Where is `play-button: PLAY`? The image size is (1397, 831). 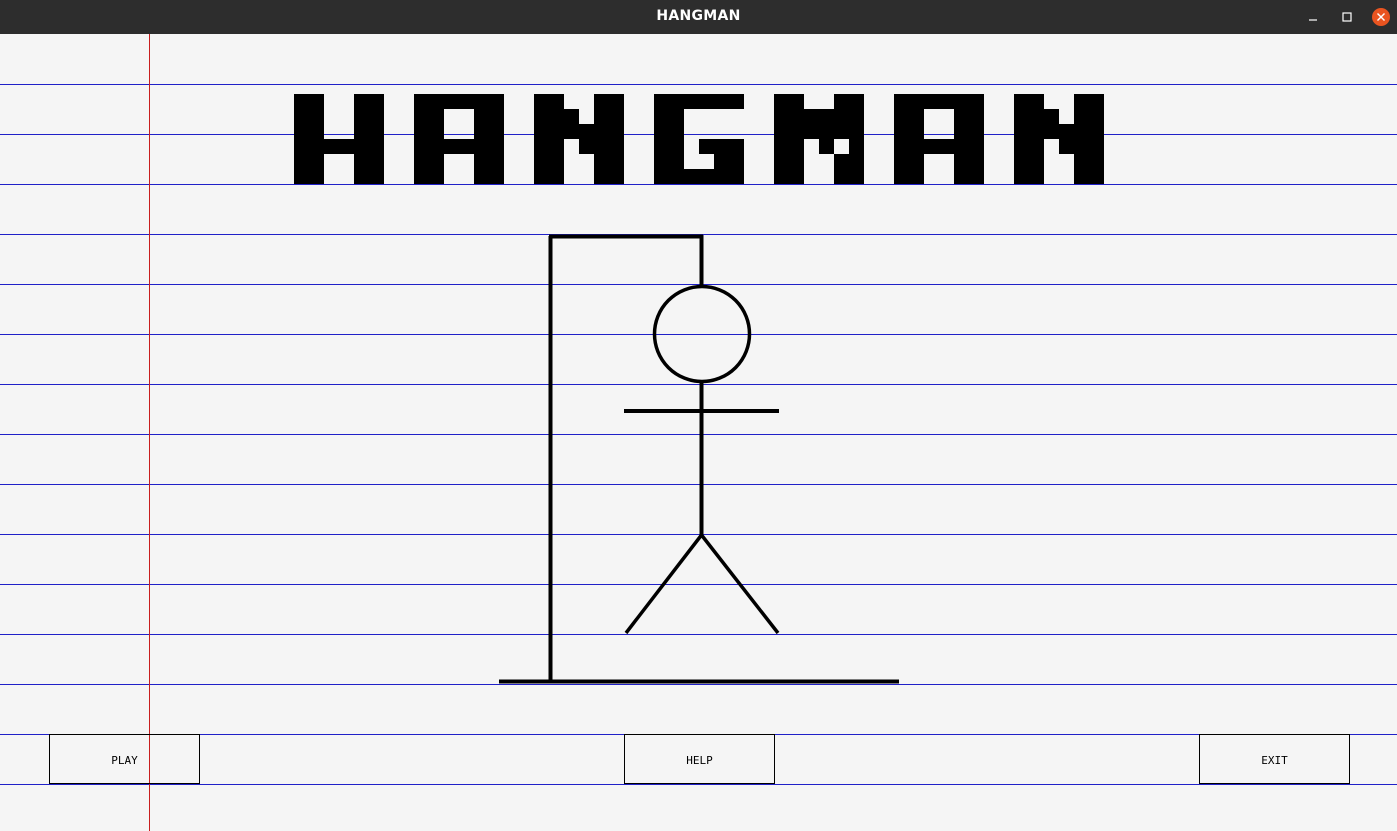
play-button: PLAY is located at coordinates (124, 759).